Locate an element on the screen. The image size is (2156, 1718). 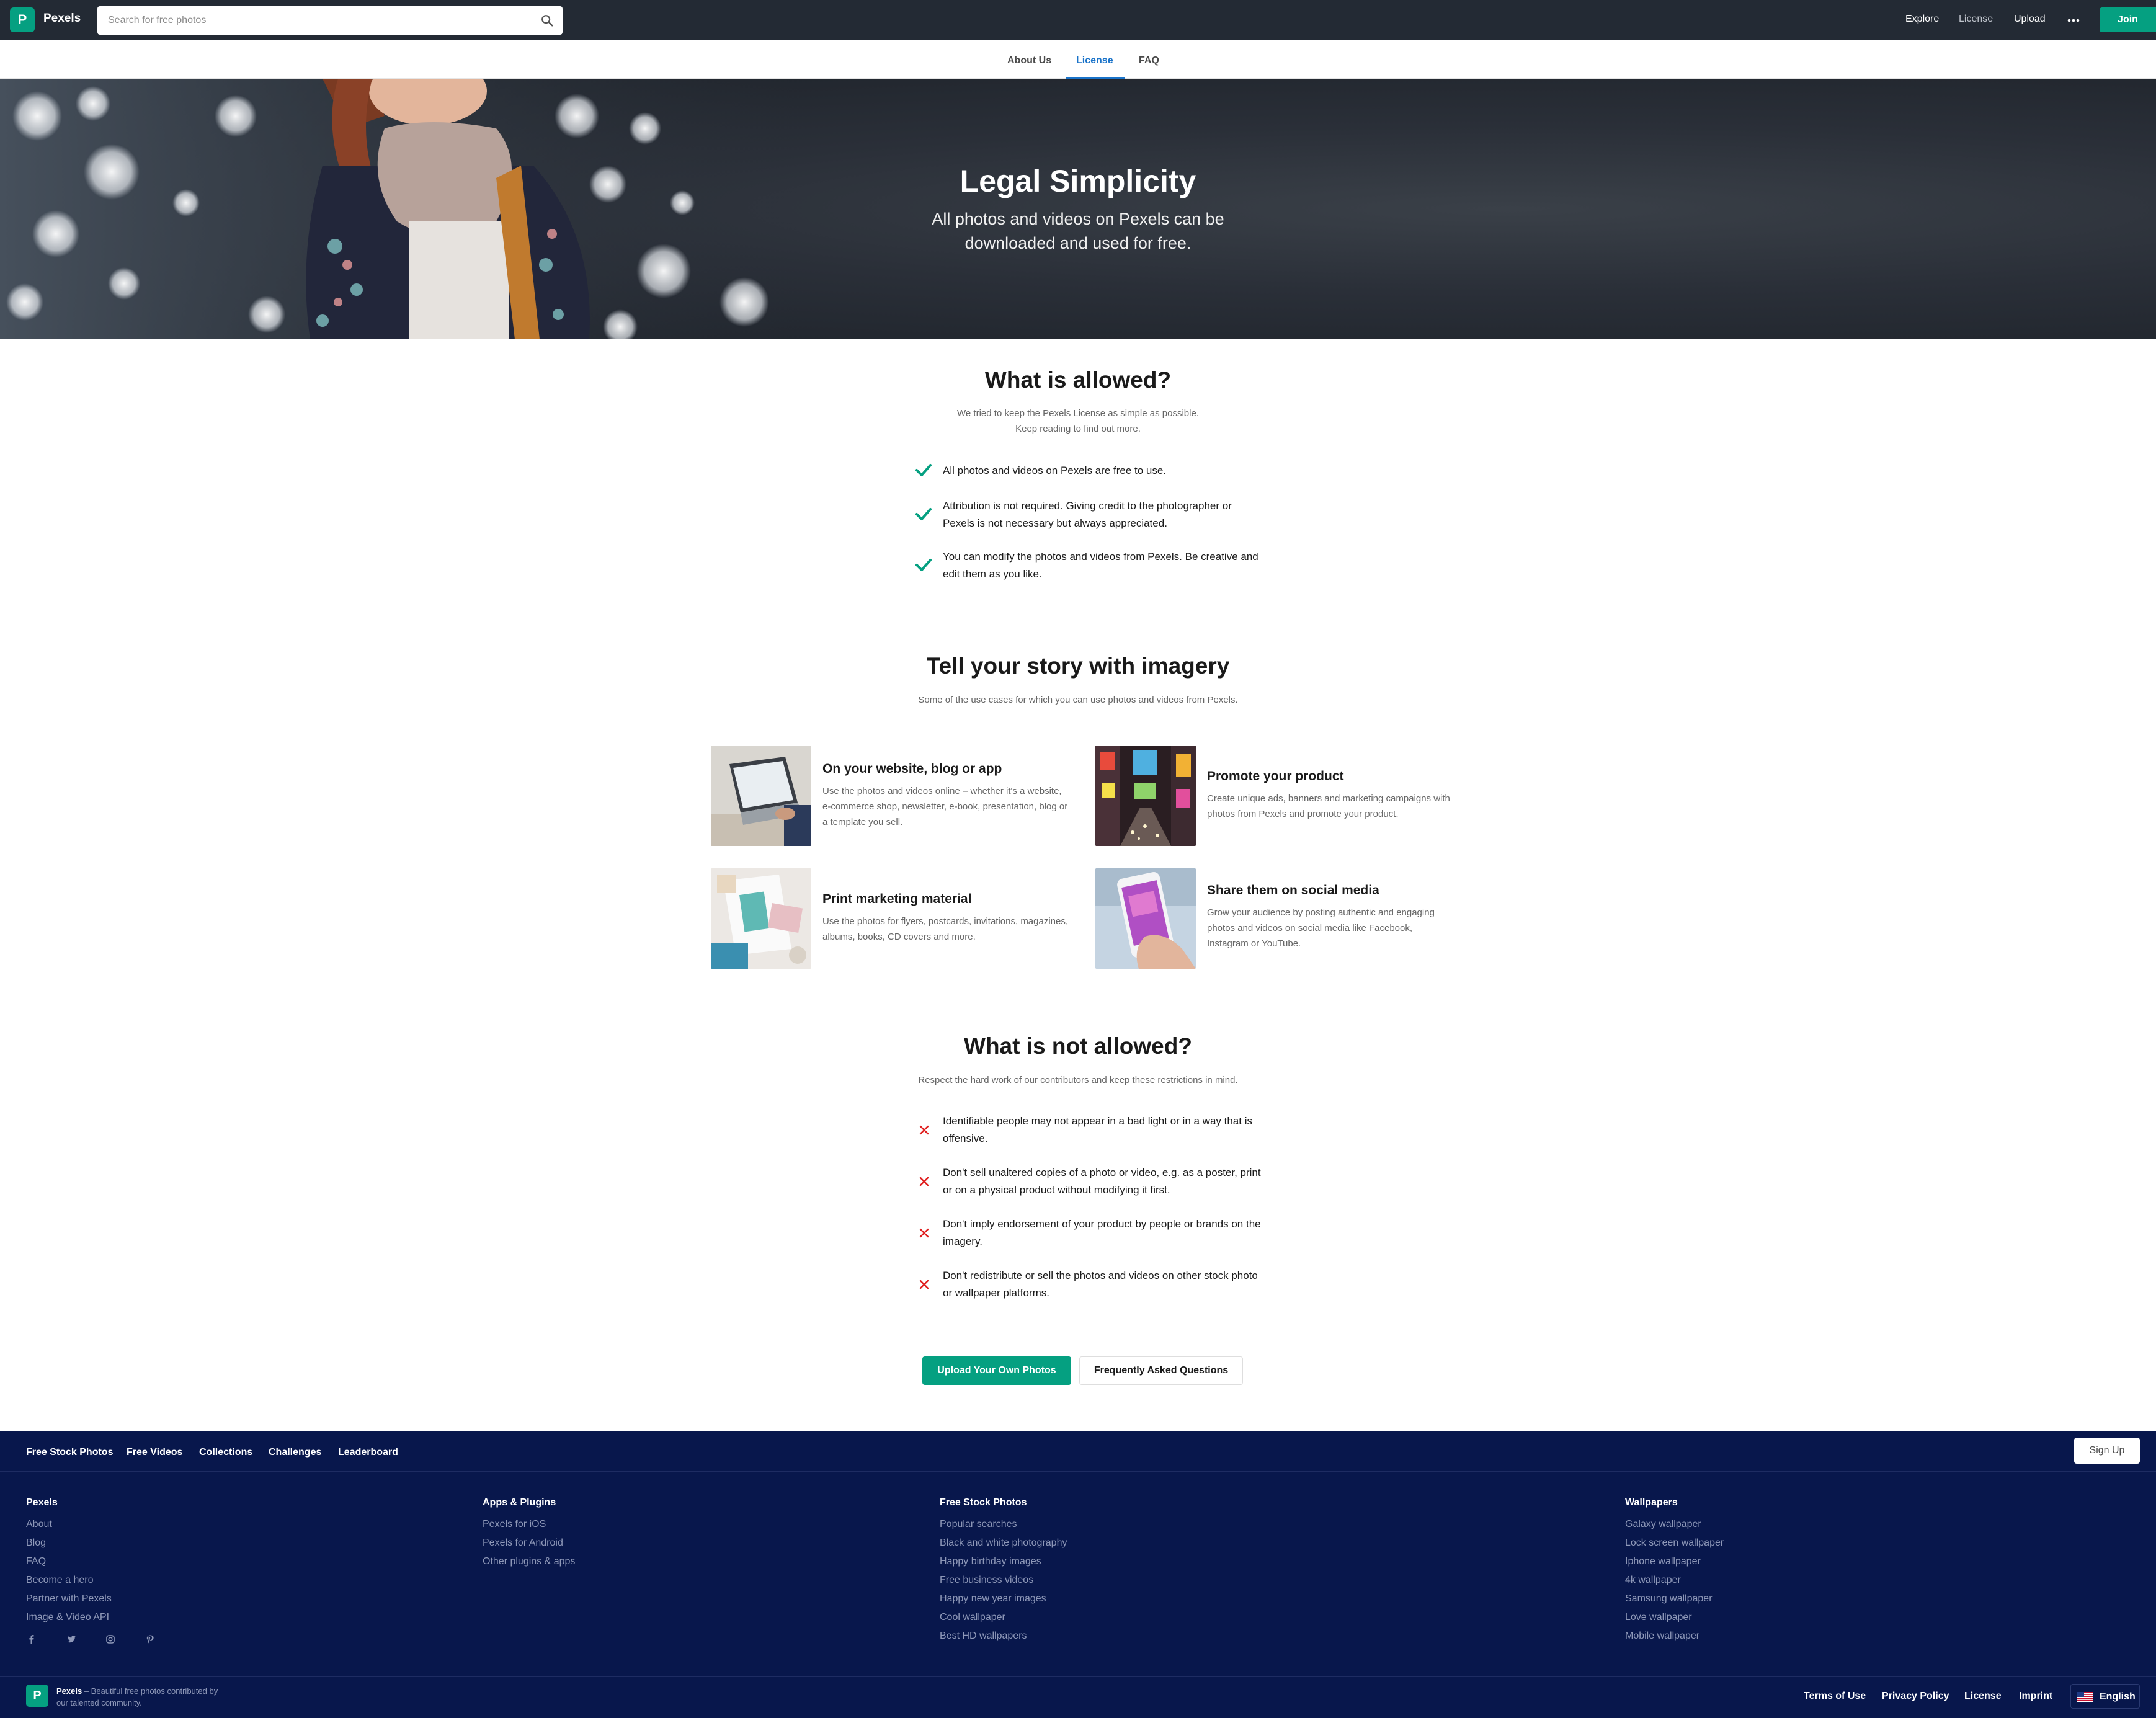
footer-column-title: Free Stock Photos is located at coordinates (983, 1503).